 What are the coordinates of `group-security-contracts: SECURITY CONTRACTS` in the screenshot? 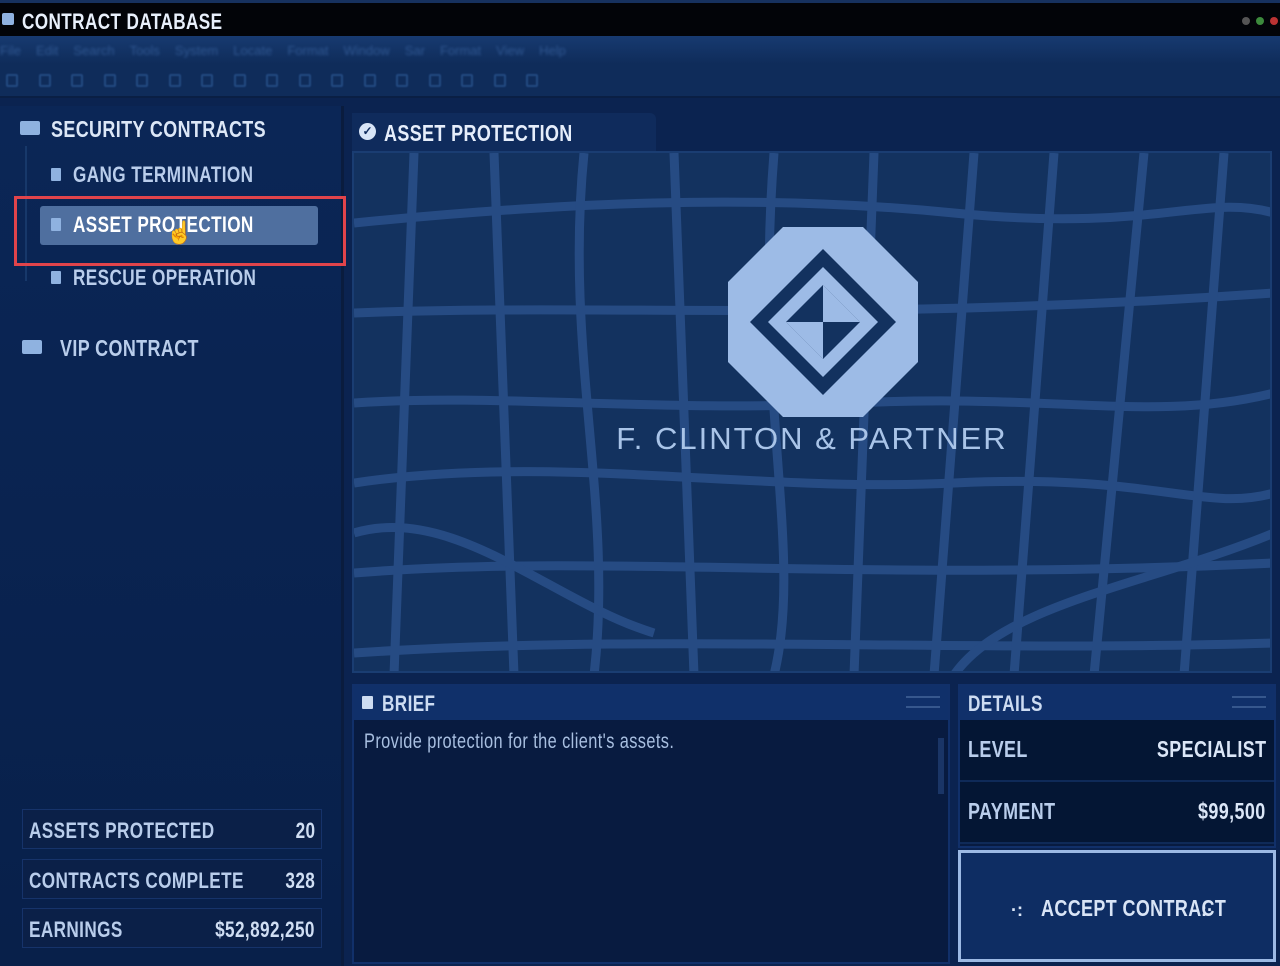 It's located at (158, 129).